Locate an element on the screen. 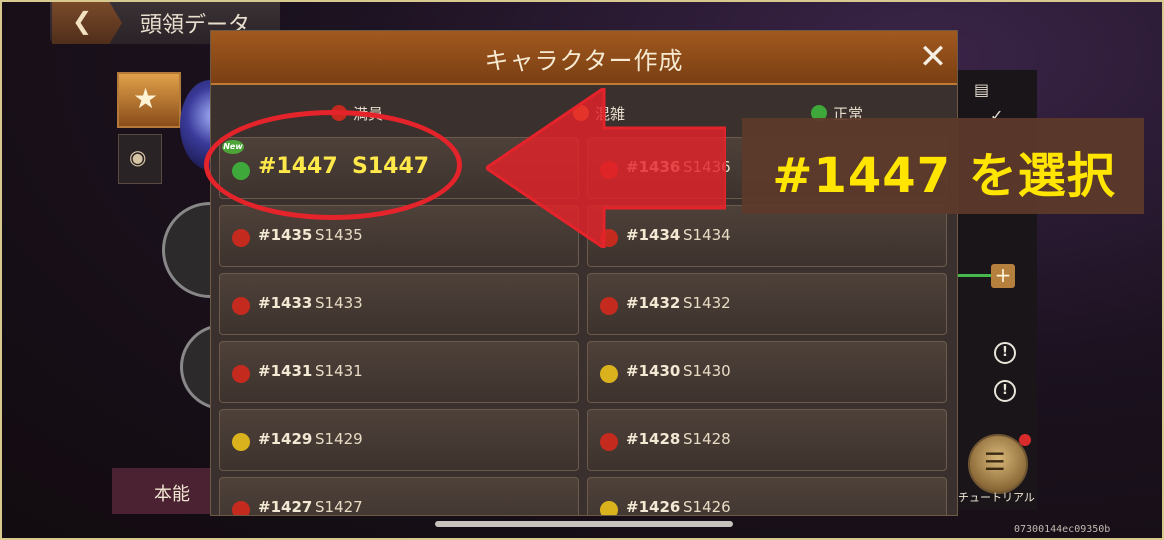  server-name: S1431 is located at coordinates (339, 371).